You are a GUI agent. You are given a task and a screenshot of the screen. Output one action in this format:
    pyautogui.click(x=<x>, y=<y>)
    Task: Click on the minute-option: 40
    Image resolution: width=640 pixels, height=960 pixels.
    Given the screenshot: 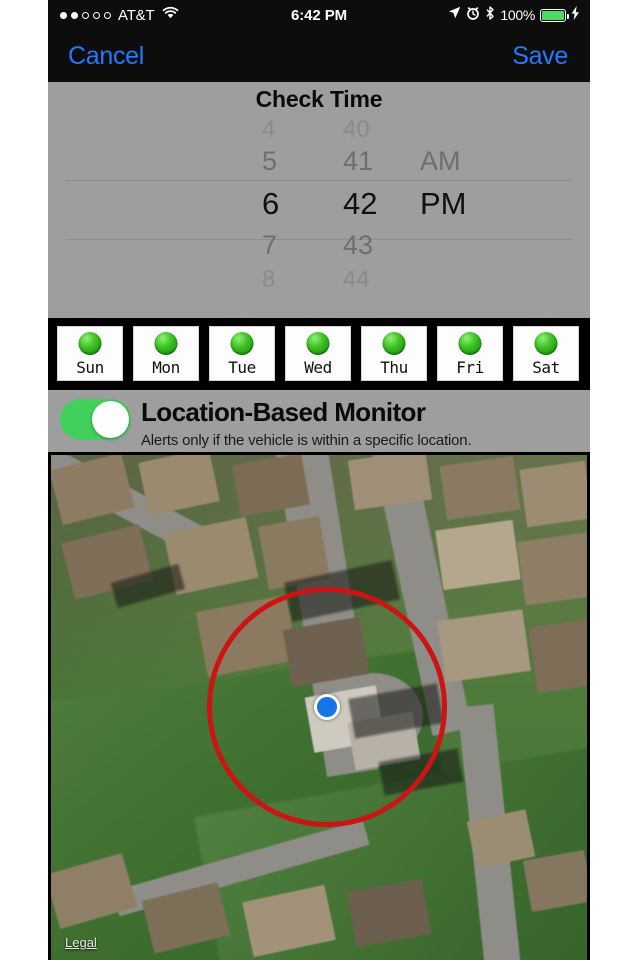 What is the action you would take?
    pyautogui.click(x=378, y=130)
    